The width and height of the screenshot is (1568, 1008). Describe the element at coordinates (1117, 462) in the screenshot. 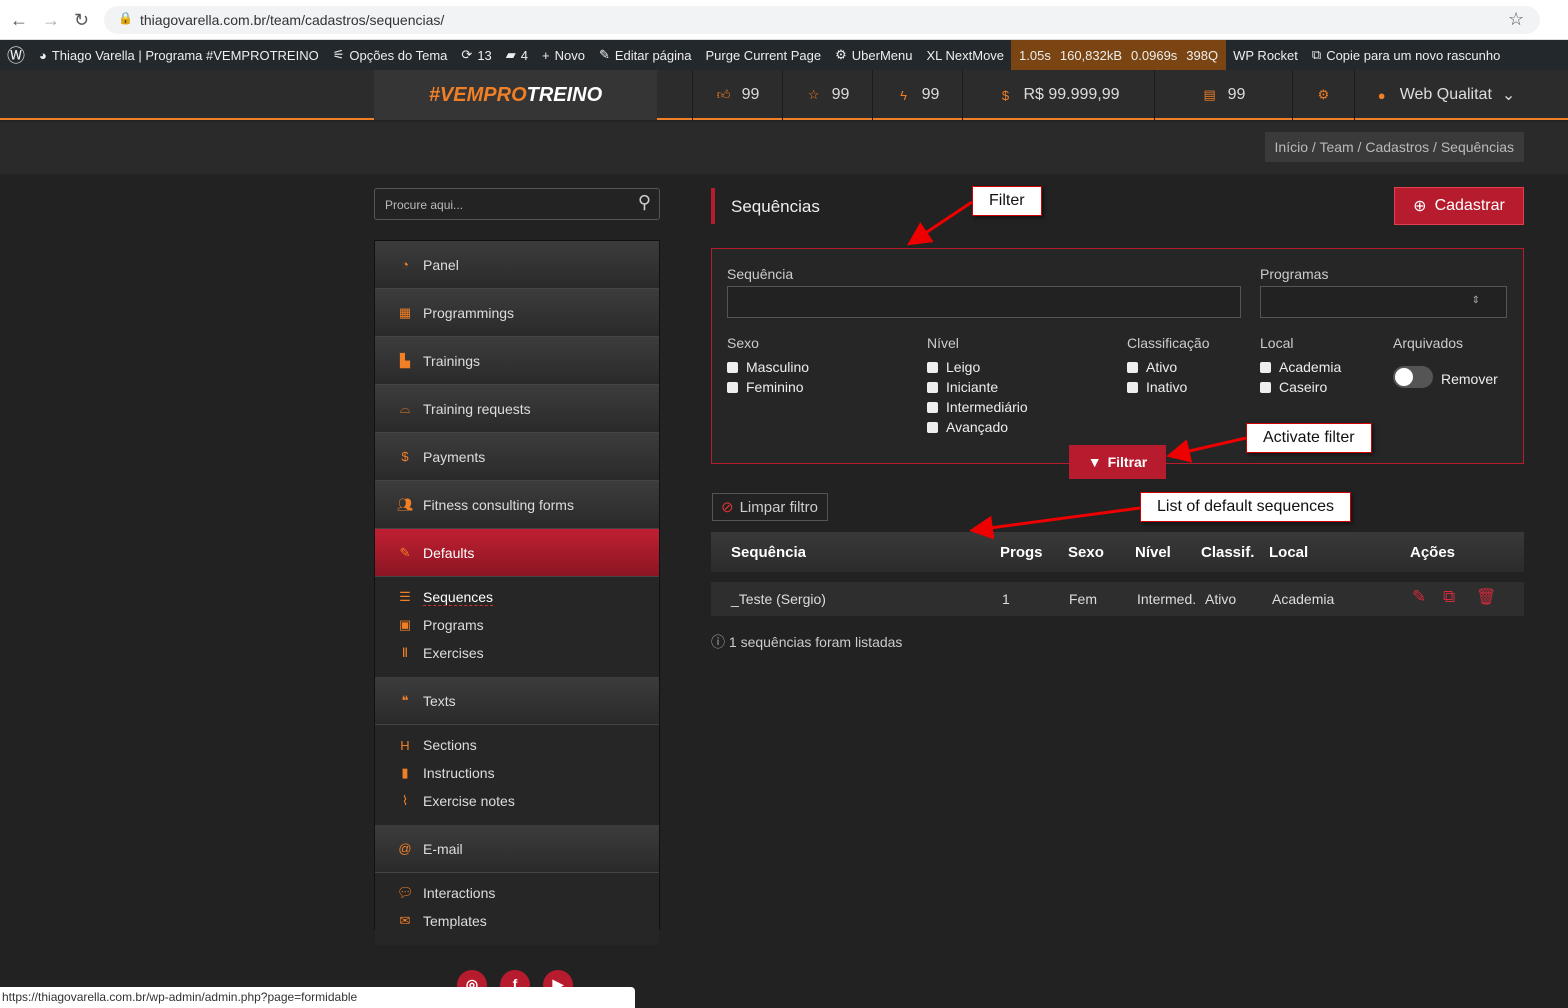

I see `filtrar-button: ▼ Filtrar` at that location.